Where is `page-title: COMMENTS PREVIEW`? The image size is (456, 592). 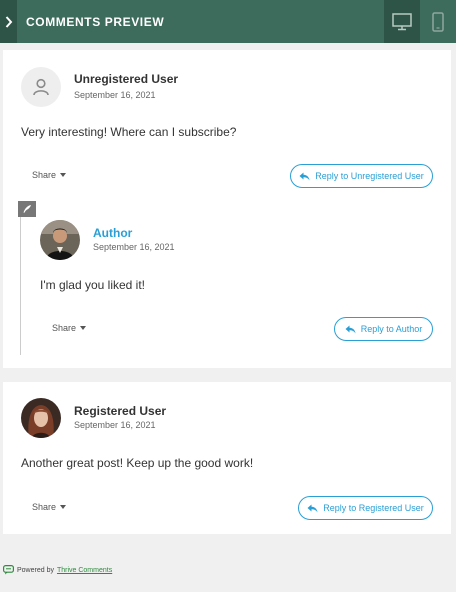
page-title: COMMENTS PREVIEW is located at coordinates (95, 21).